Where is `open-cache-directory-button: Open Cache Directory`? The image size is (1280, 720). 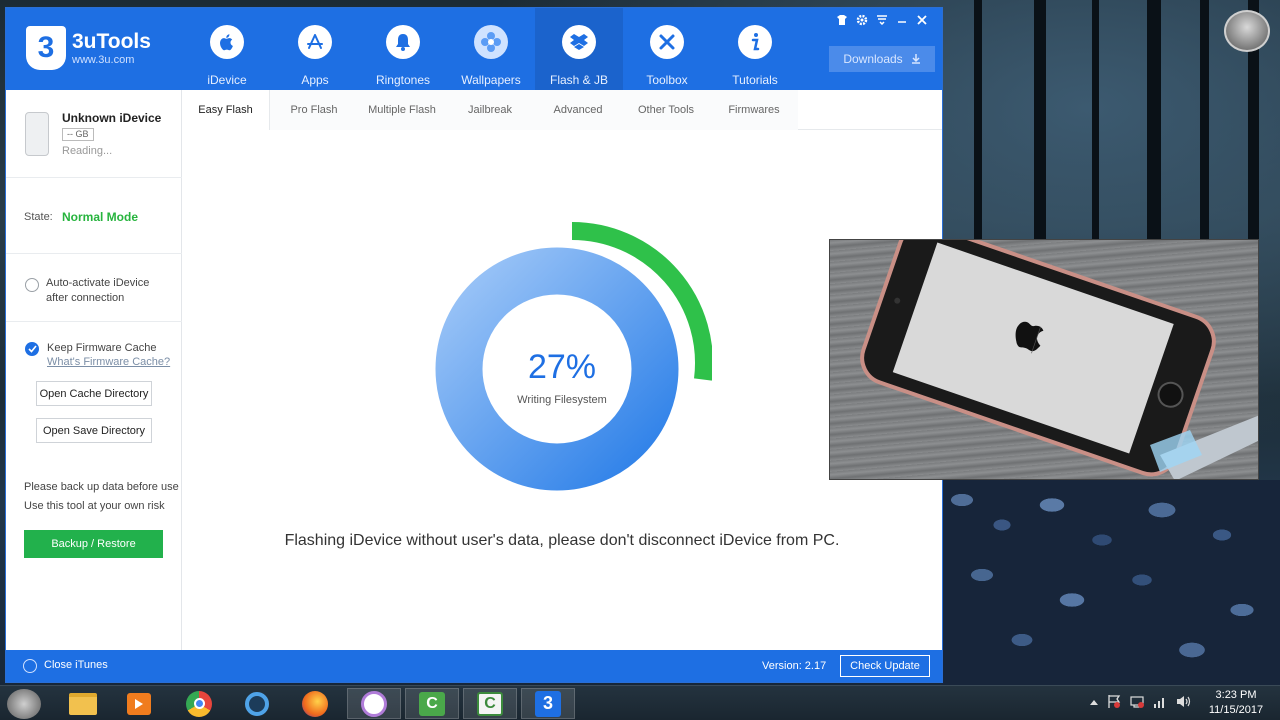 open-cache-directory-button: Open Cache Directory is located at coordinates (94, 393).